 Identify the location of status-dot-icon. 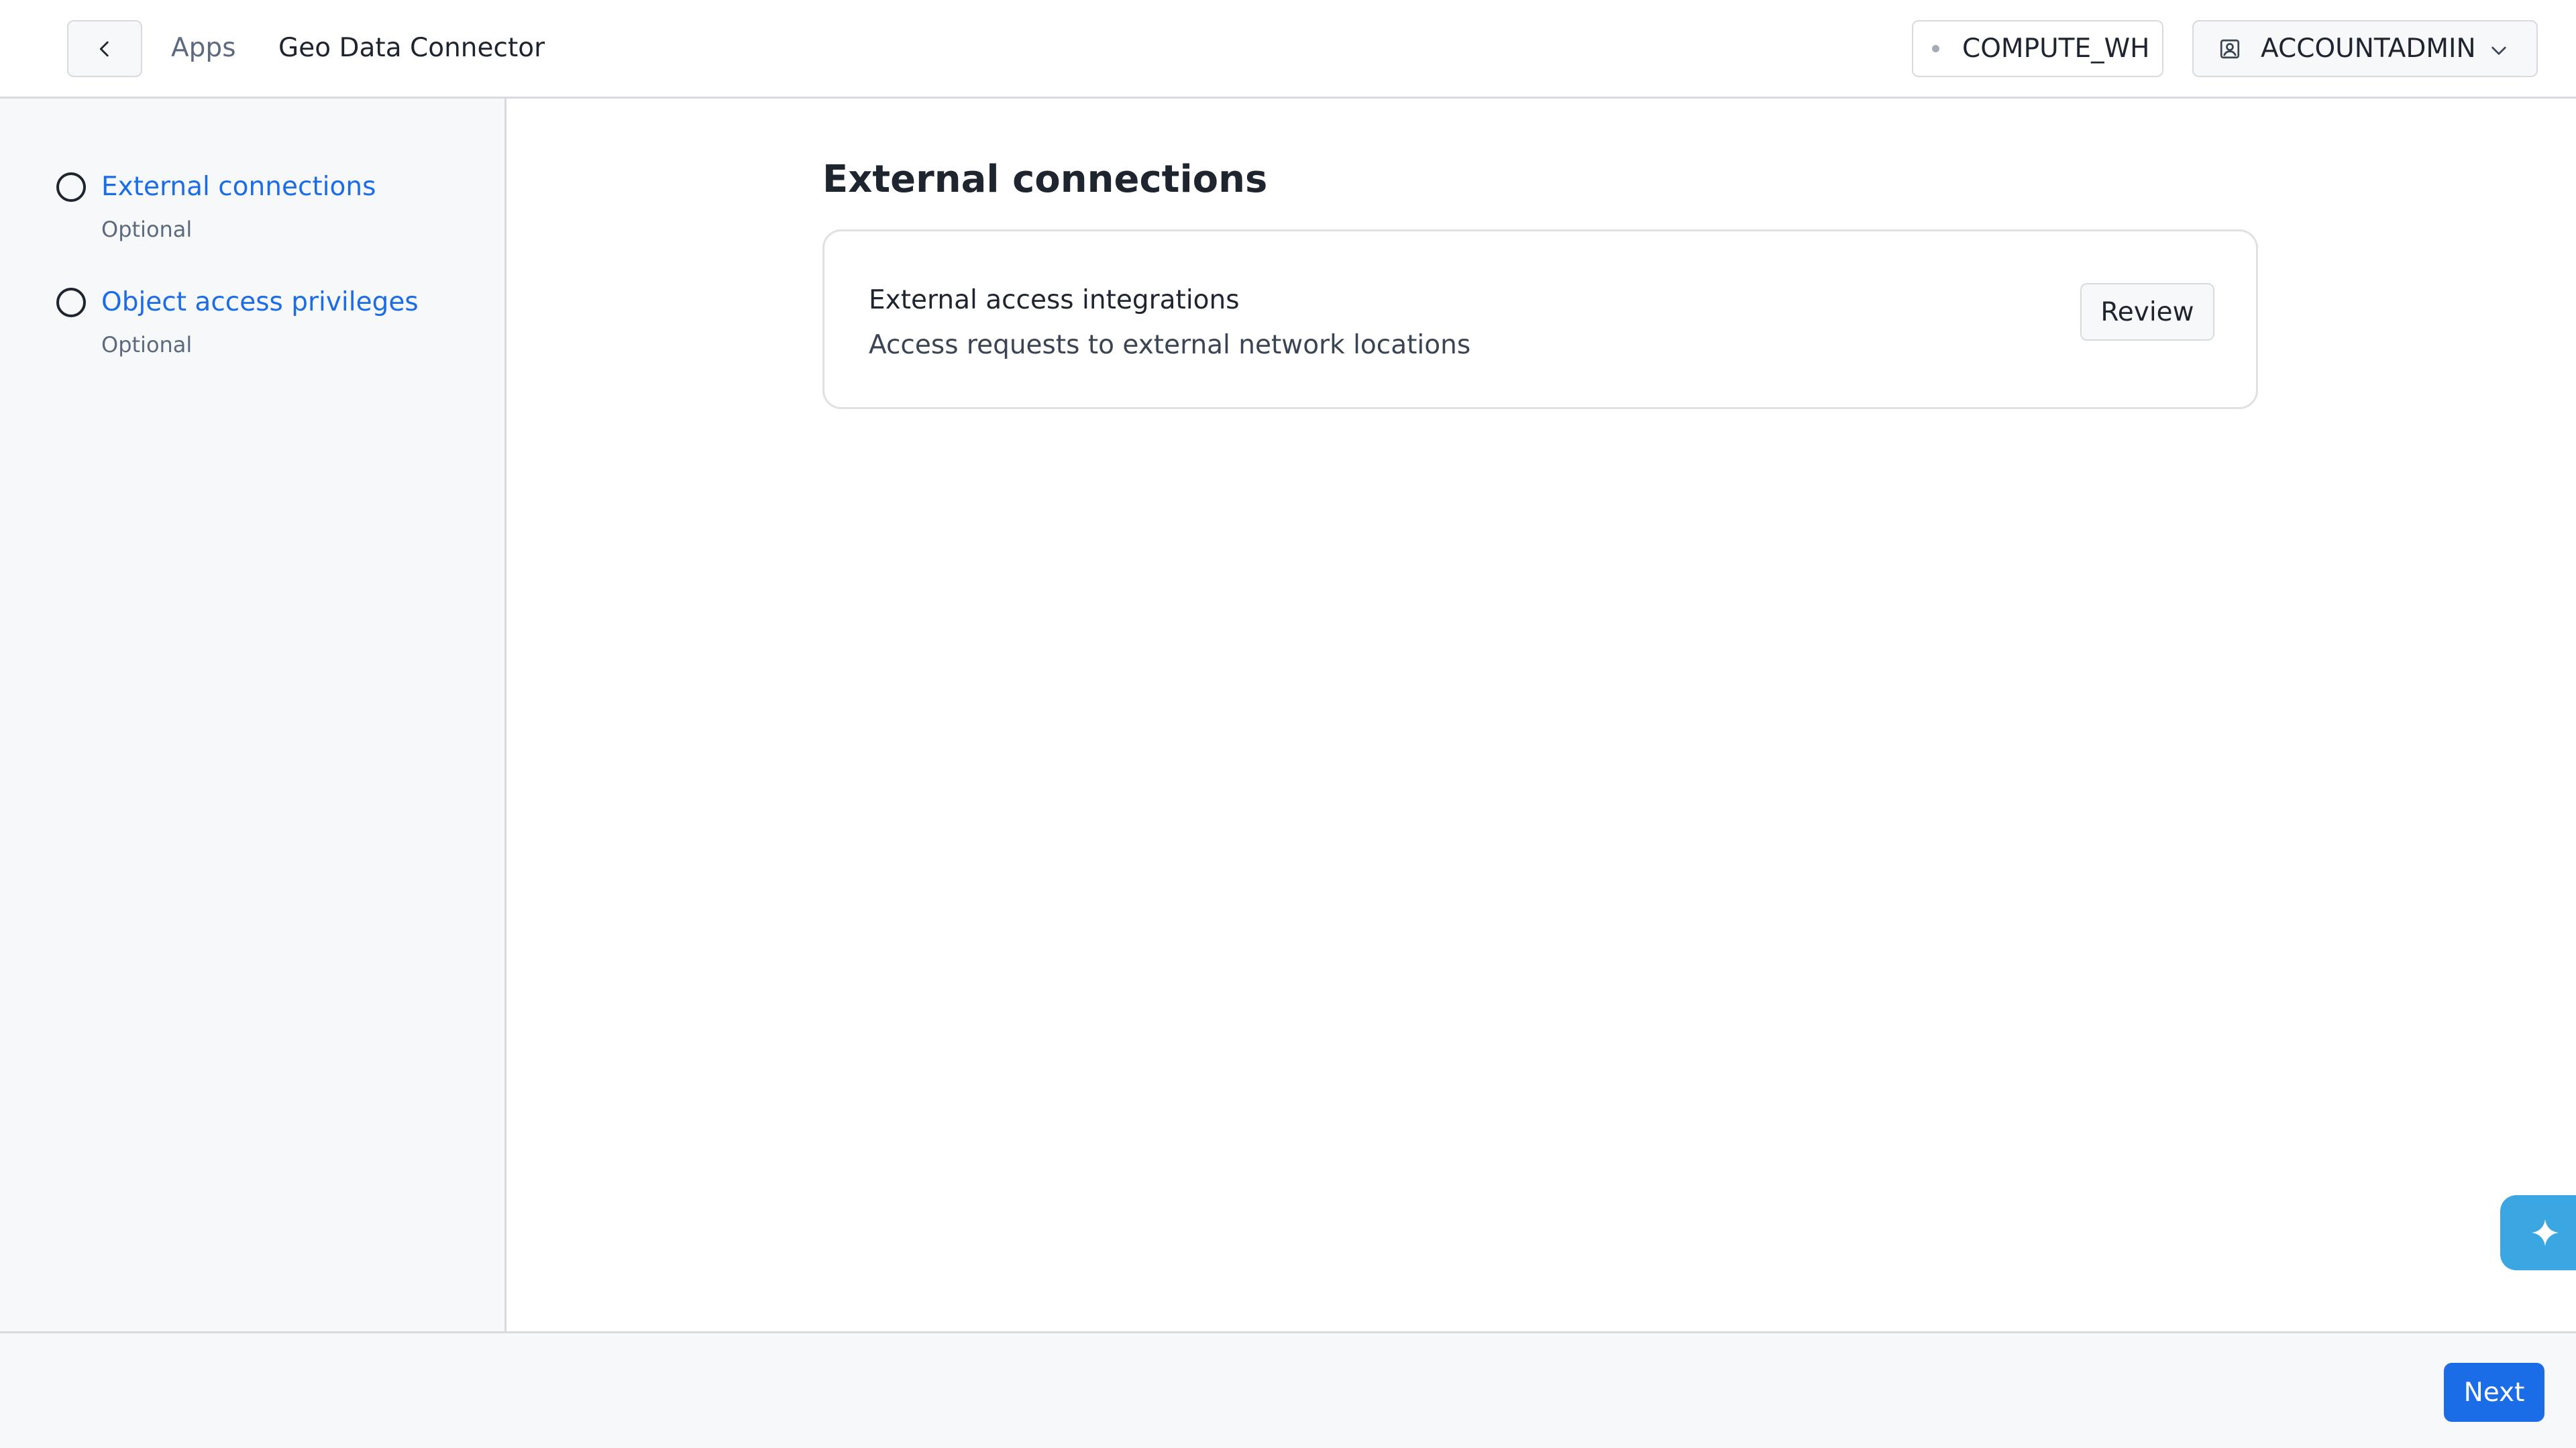
(1935, 48).